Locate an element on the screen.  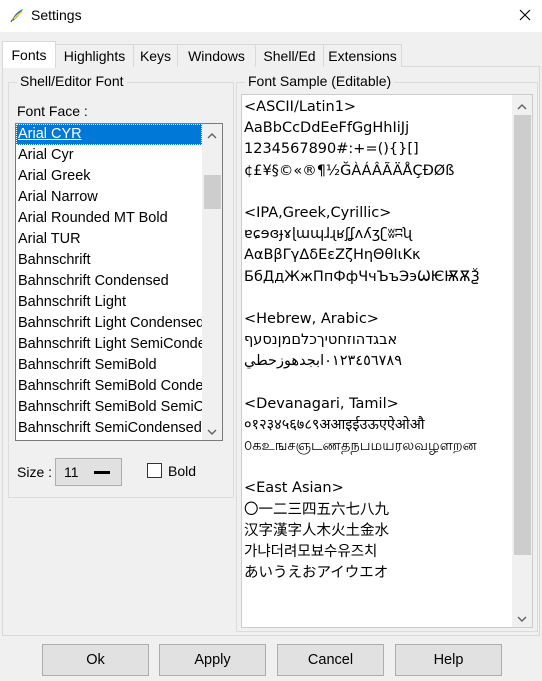
tab-label: Fonts is located at coordinates (29, 55).